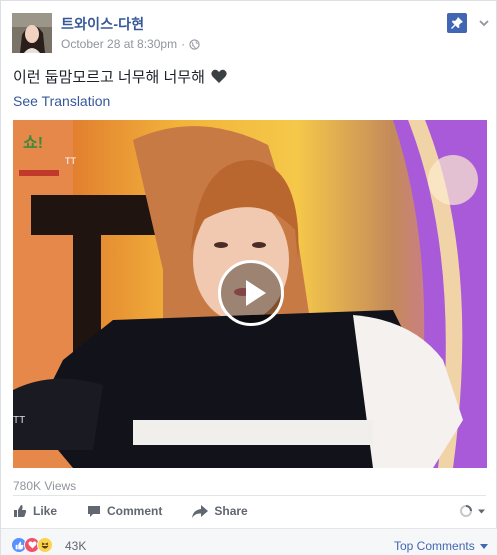 The height and width of the screenshot is (555, 497). I want to click on post-meta: October 28 at 8:30pm ·, so click(130, 44).